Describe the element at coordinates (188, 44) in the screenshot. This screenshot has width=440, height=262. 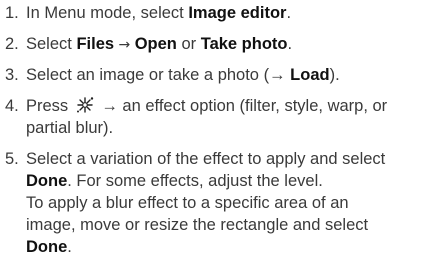
I see `or-text: or` at that location.